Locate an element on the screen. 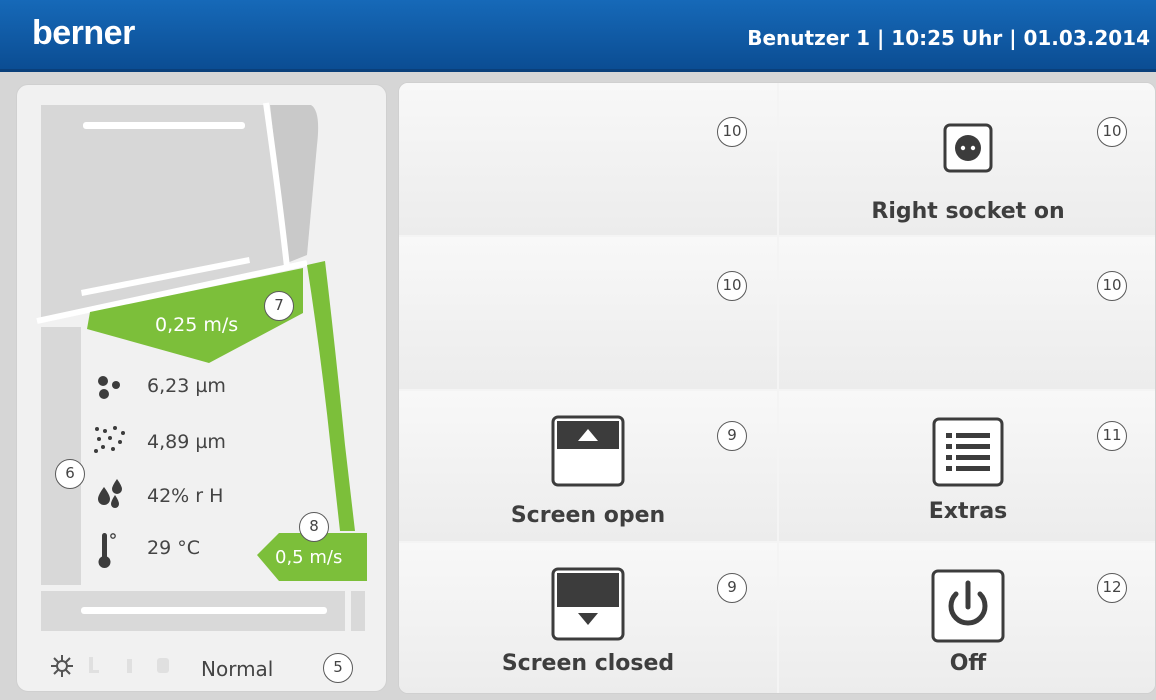  mode-label: Normal is located at coordinates (237, 669).